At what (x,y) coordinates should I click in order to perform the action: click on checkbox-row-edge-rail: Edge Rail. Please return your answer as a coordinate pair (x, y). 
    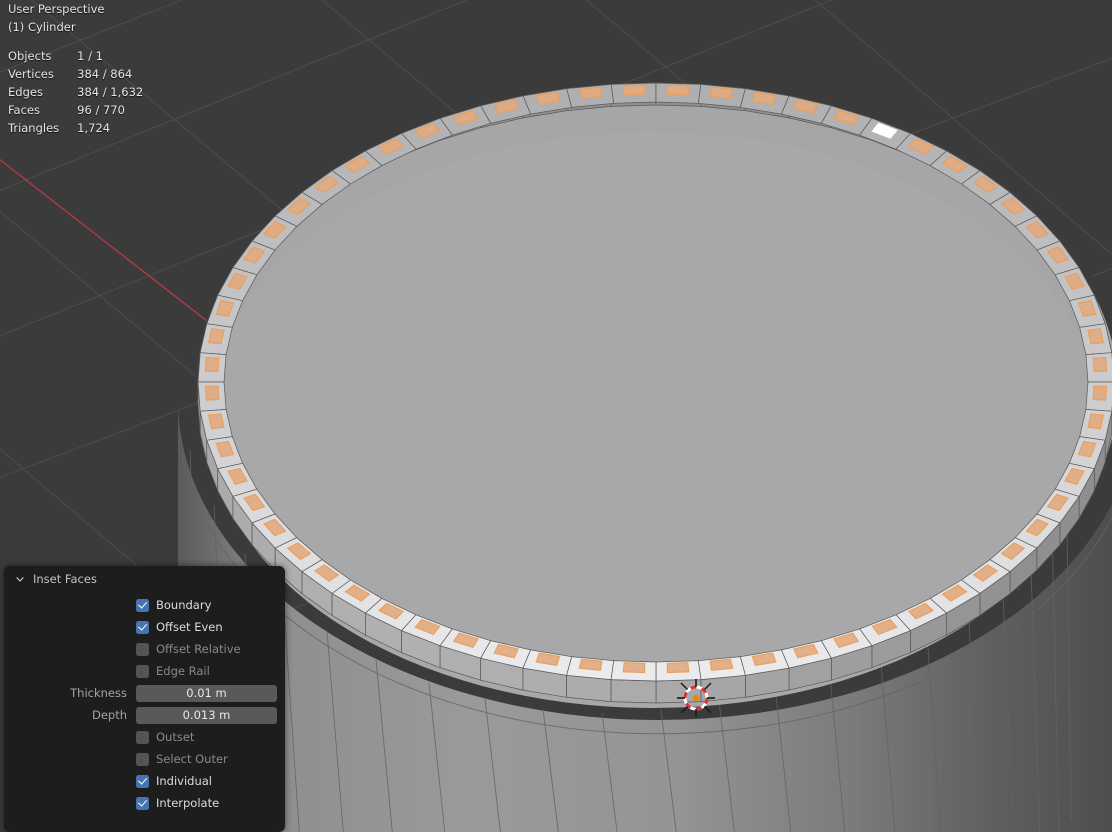
    Looking at the image, I should click on (144, 671).